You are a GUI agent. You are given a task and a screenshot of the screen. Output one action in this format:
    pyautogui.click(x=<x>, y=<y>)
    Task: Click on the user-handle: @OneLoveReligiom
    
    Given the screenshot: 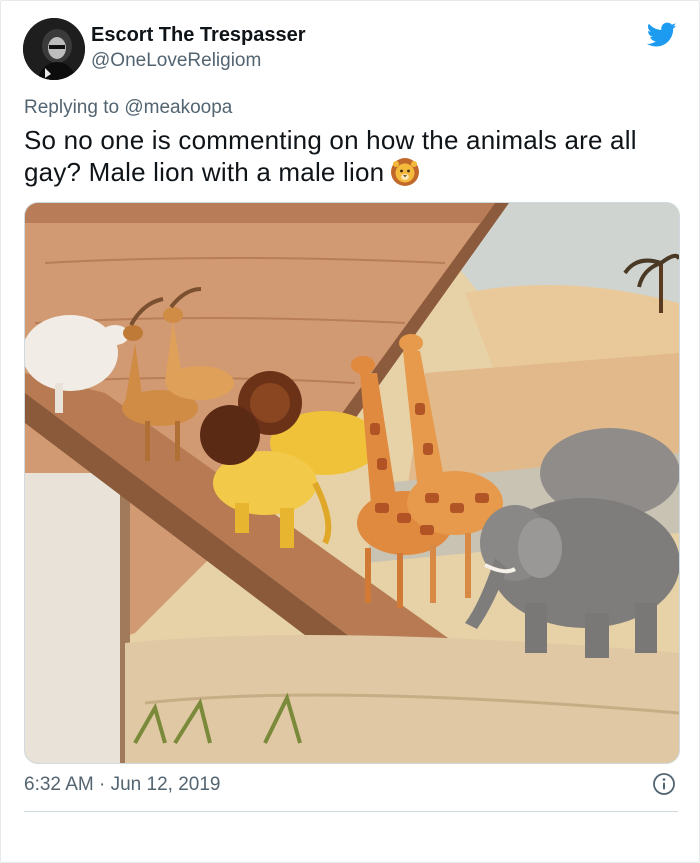 What is the action you would take?
    pyautogui.click(x=198, y=61)
    